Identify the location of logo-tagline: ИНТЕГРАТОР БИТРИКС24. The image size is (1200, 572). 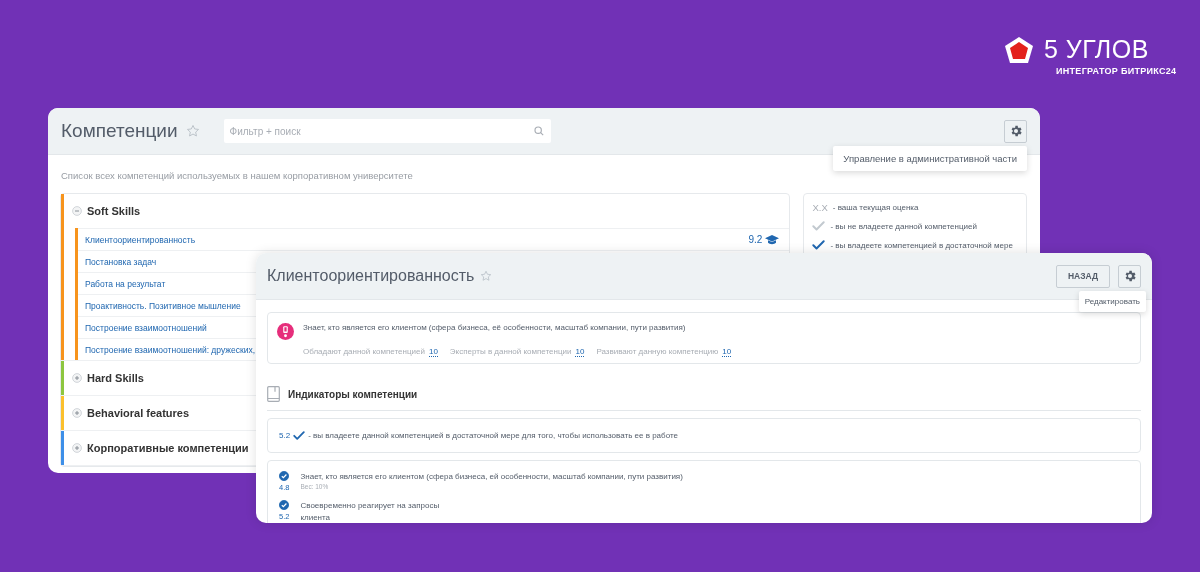
(1116, 71).